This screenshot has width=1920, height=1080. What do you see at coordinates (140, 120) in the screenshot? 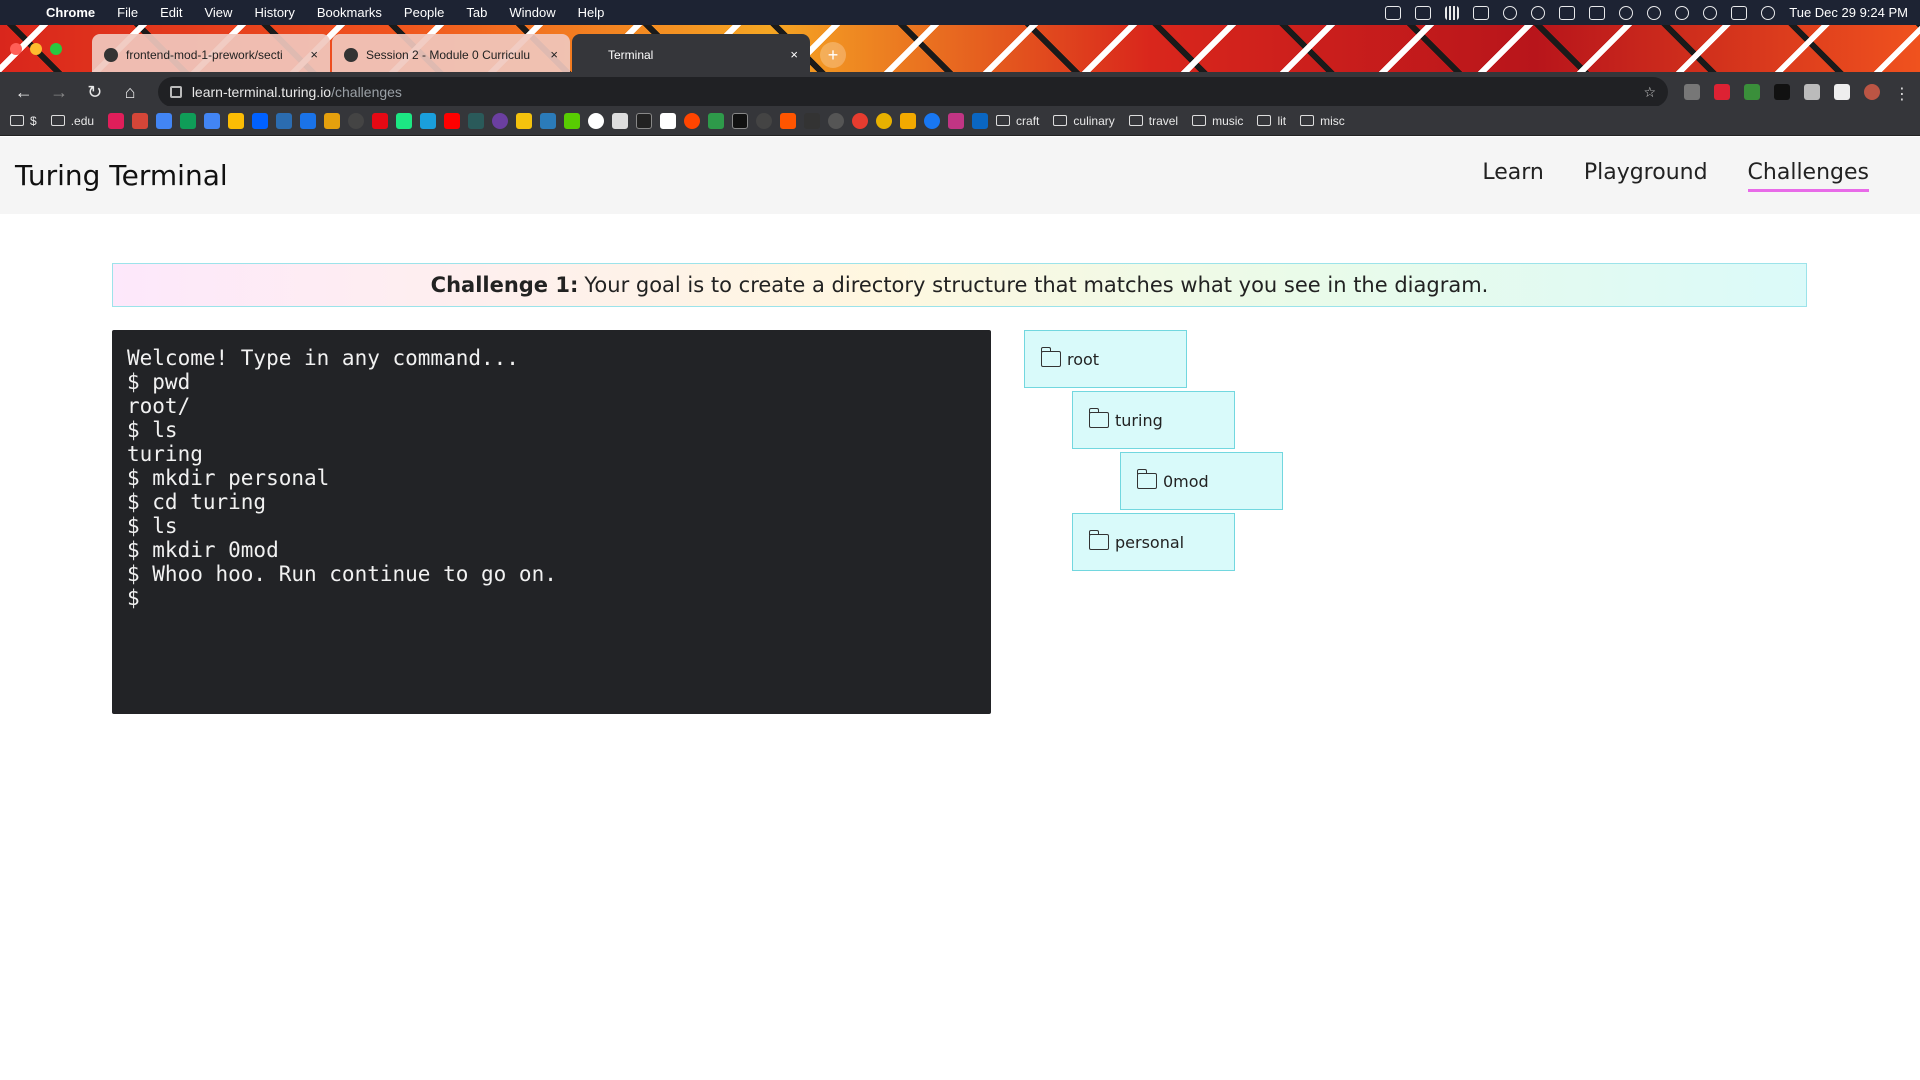
I see `gmail-icon` at bounding box center [140, 120].